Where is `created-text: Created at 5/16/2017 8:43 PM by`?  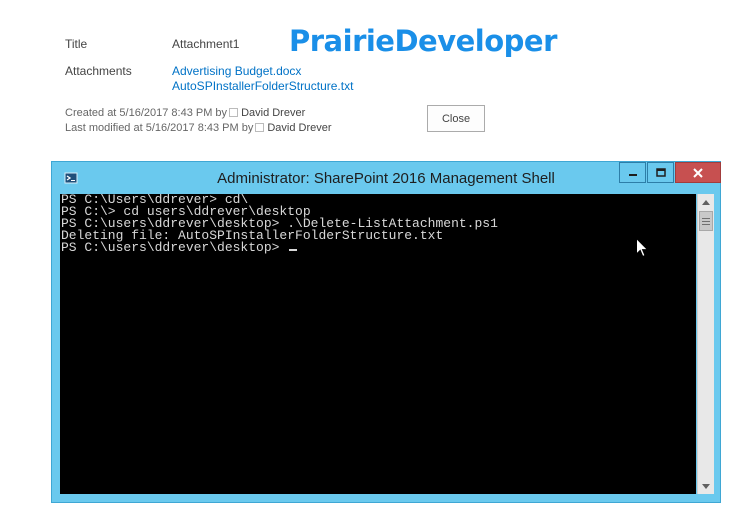
created-text: Created at 5/16/2017 8:43 PM by is located at coordinates (146, 113).